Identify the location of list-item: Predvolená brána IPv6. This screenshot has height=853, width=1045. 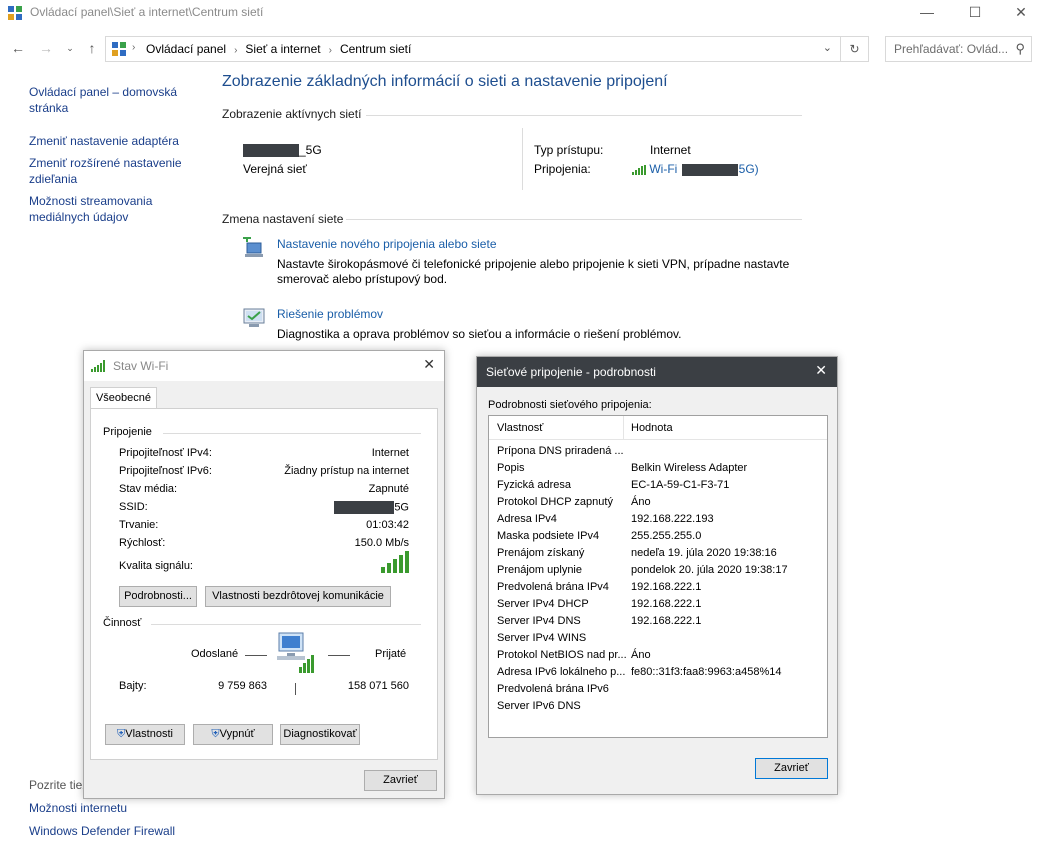
(658, 690).